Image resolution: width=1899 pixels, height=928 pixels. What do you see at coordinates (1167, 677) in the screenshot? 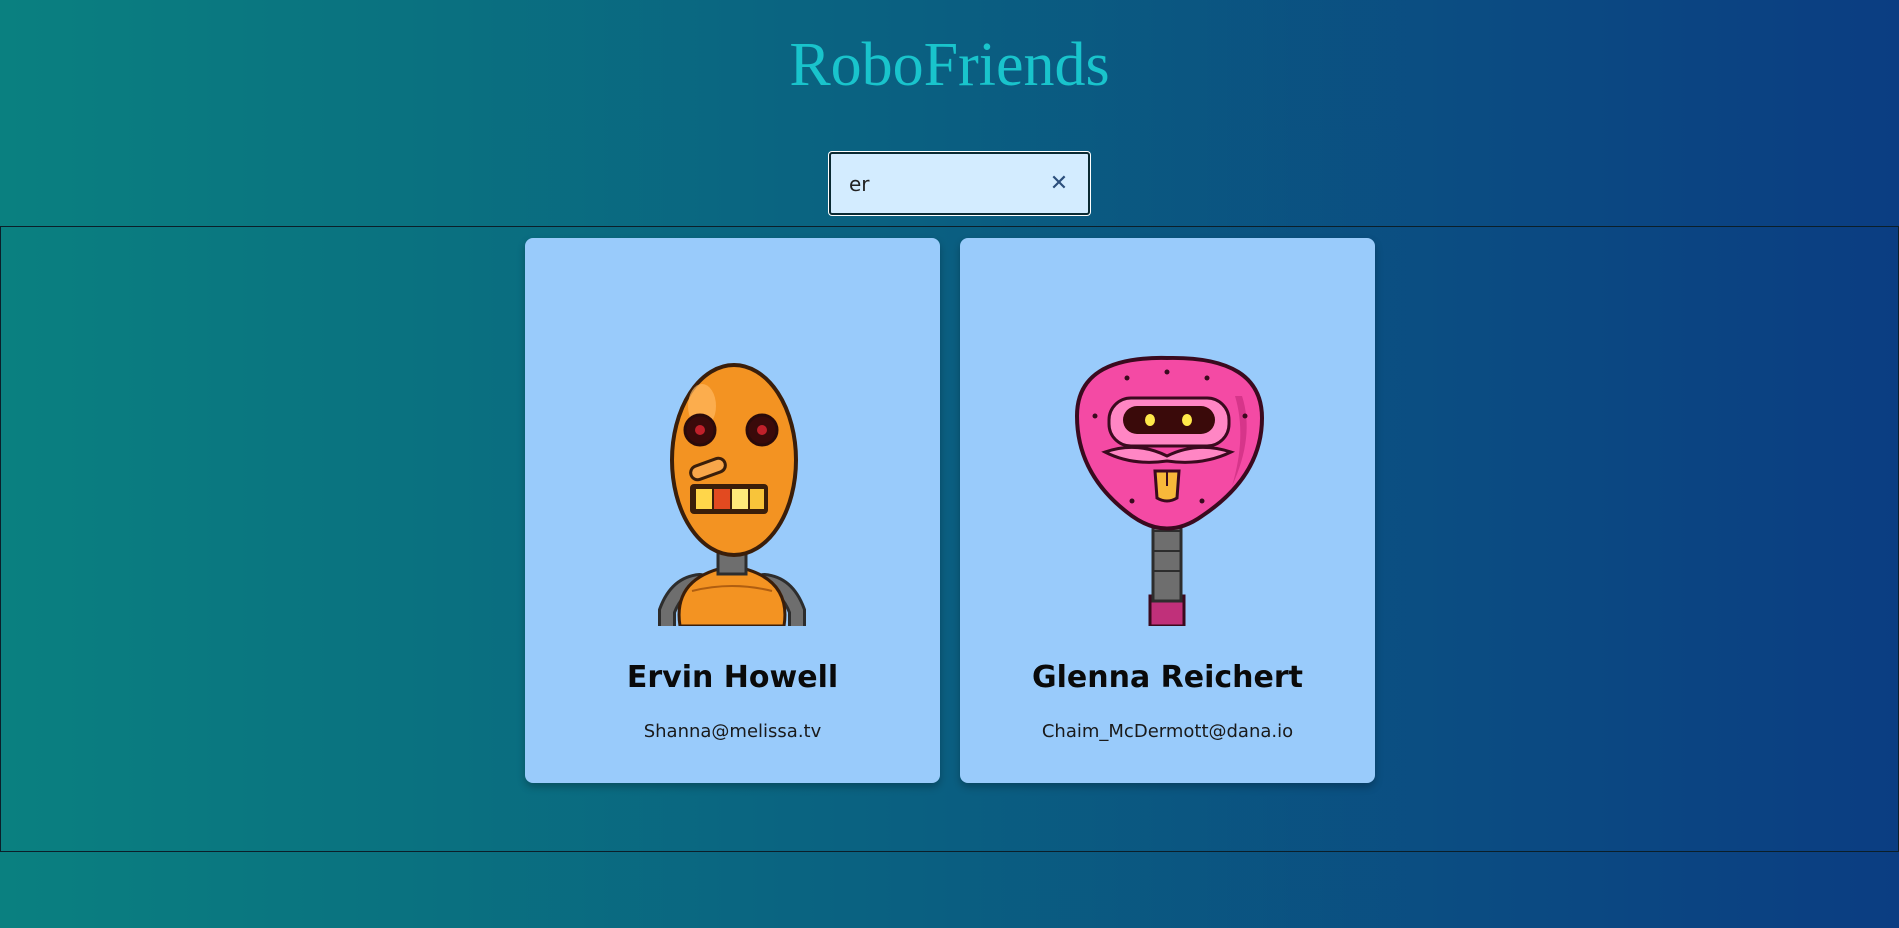
I see `robot-name: Glenna Reichert` at bounding box center [1167, 677].